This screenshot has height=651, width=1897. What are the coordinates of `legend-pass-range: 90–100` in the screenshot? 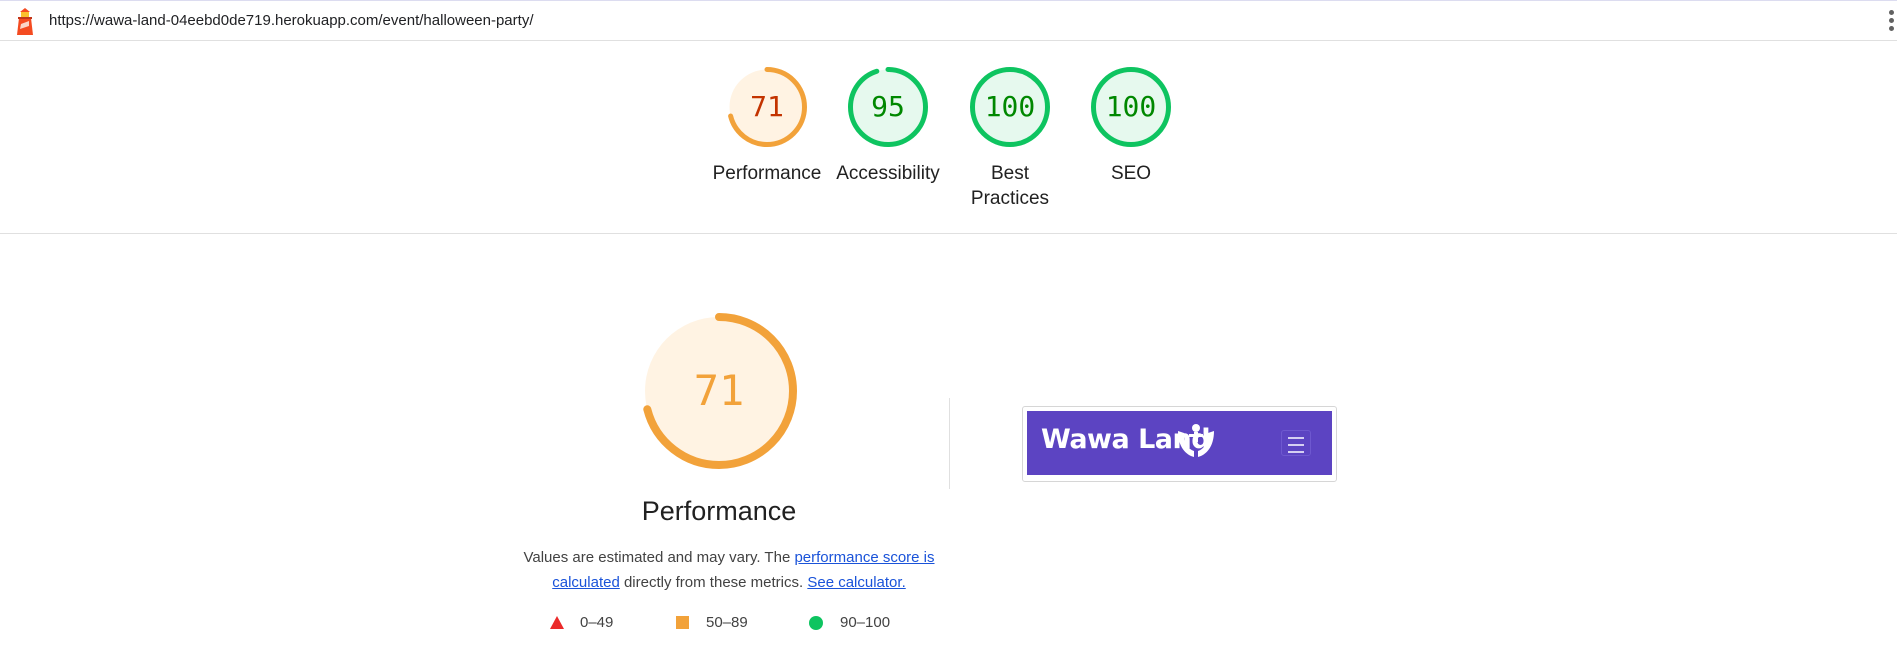 It's located at (865, 622).